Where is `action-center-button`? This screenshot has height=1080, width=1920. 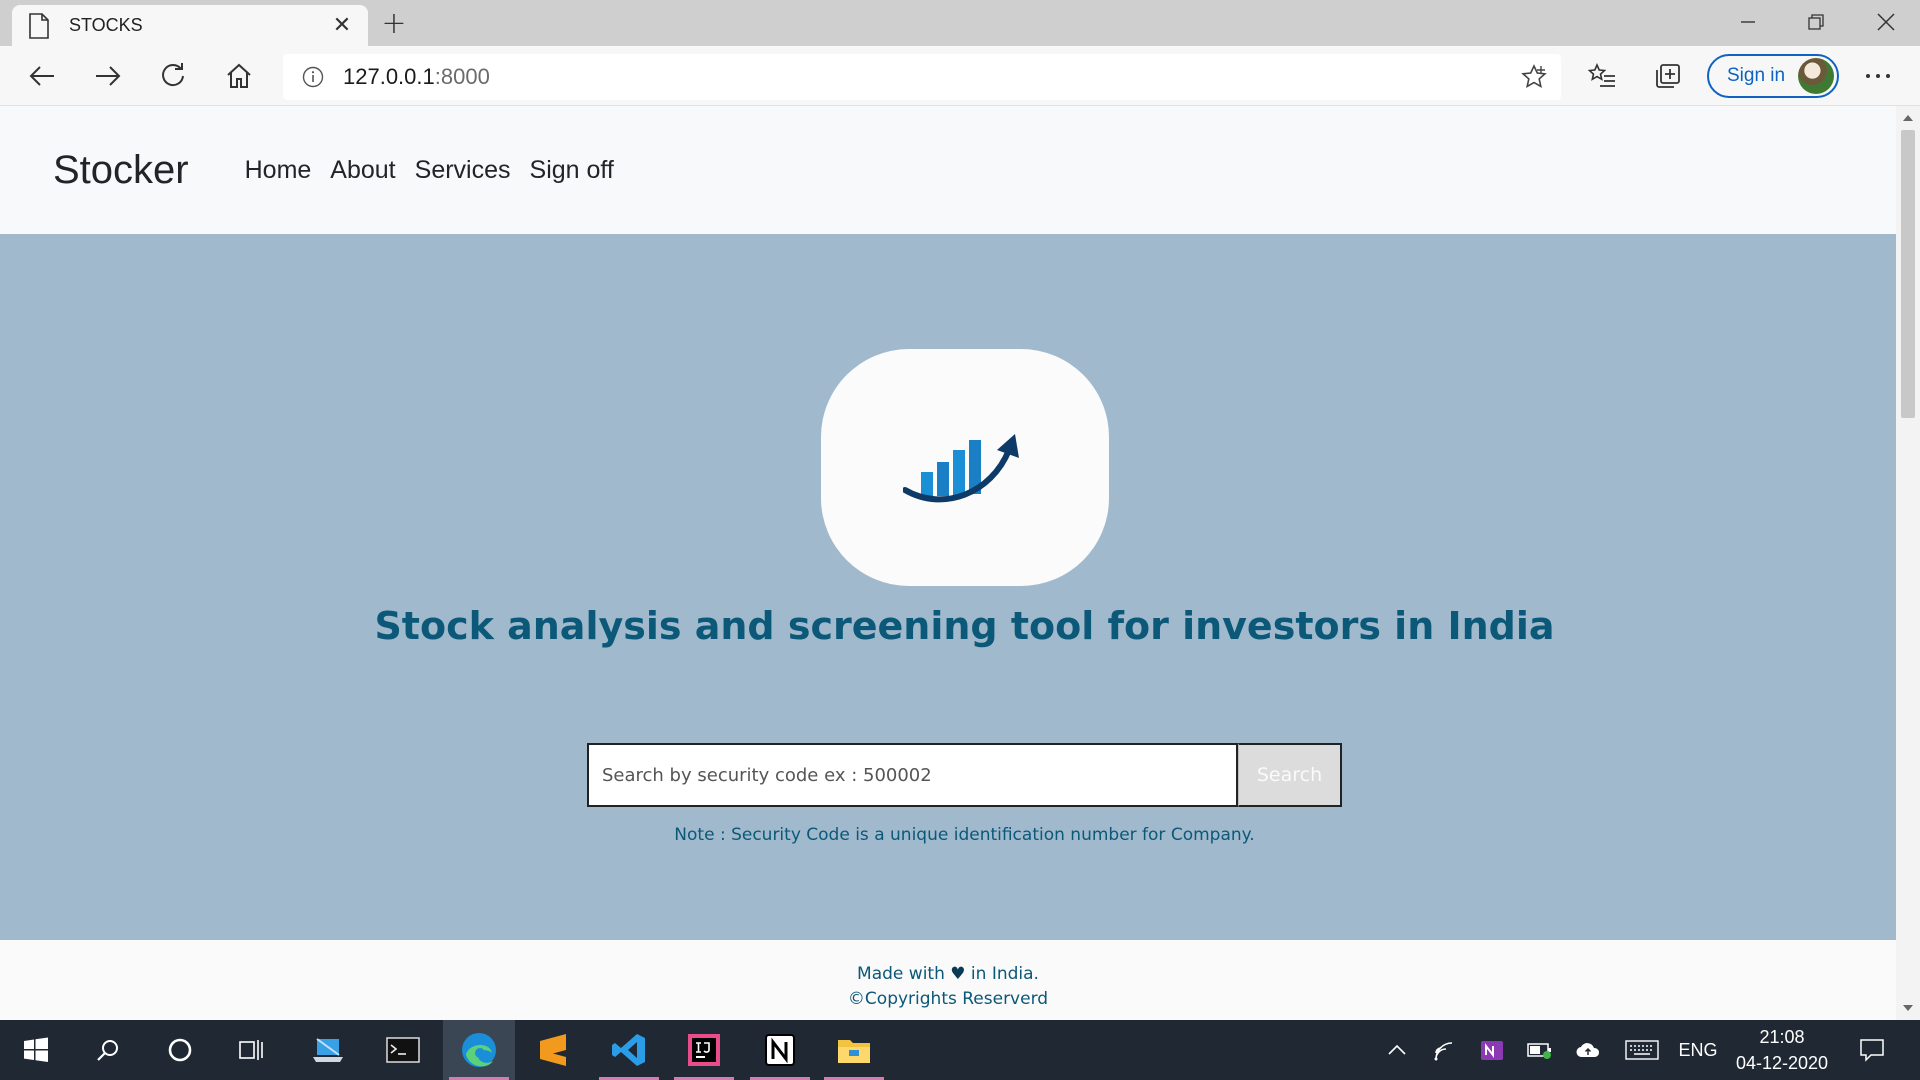
action-center-button is located at coordinates (1872, 1050).